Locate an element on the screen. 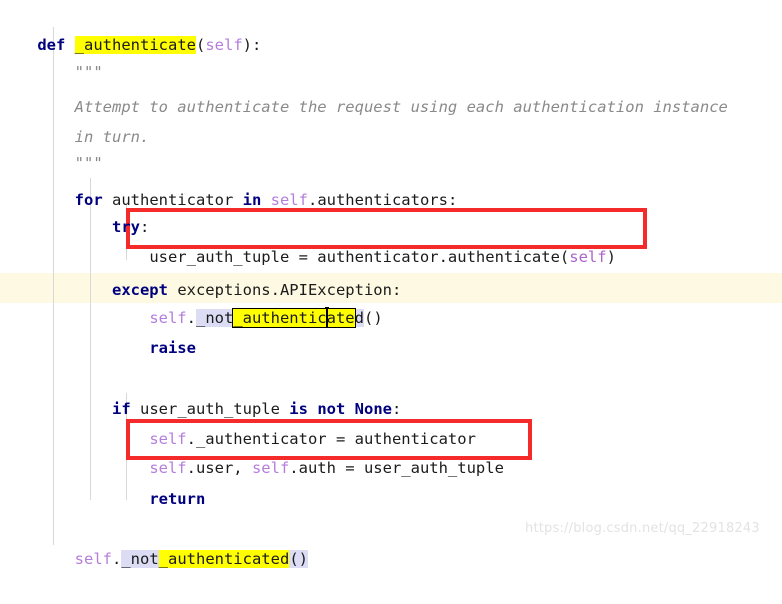  code-line-8: try: is located at coordinates (391, 209).